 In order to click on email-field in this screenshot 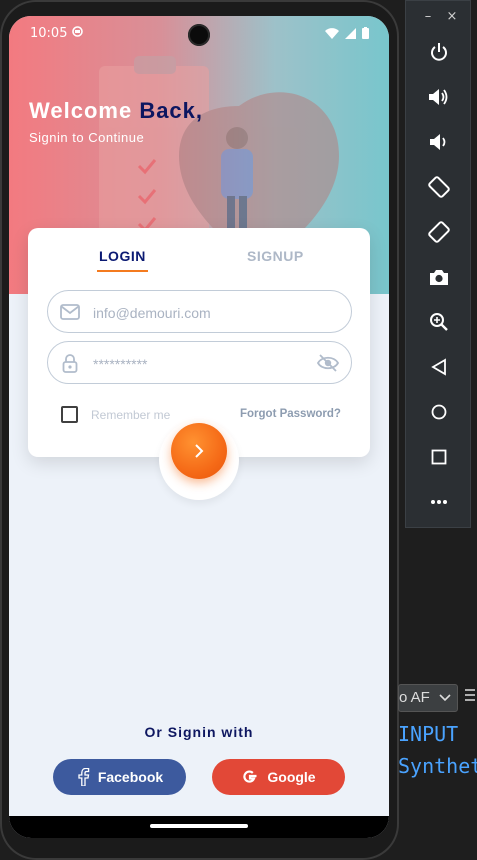, I will do `click(199, 312)`.